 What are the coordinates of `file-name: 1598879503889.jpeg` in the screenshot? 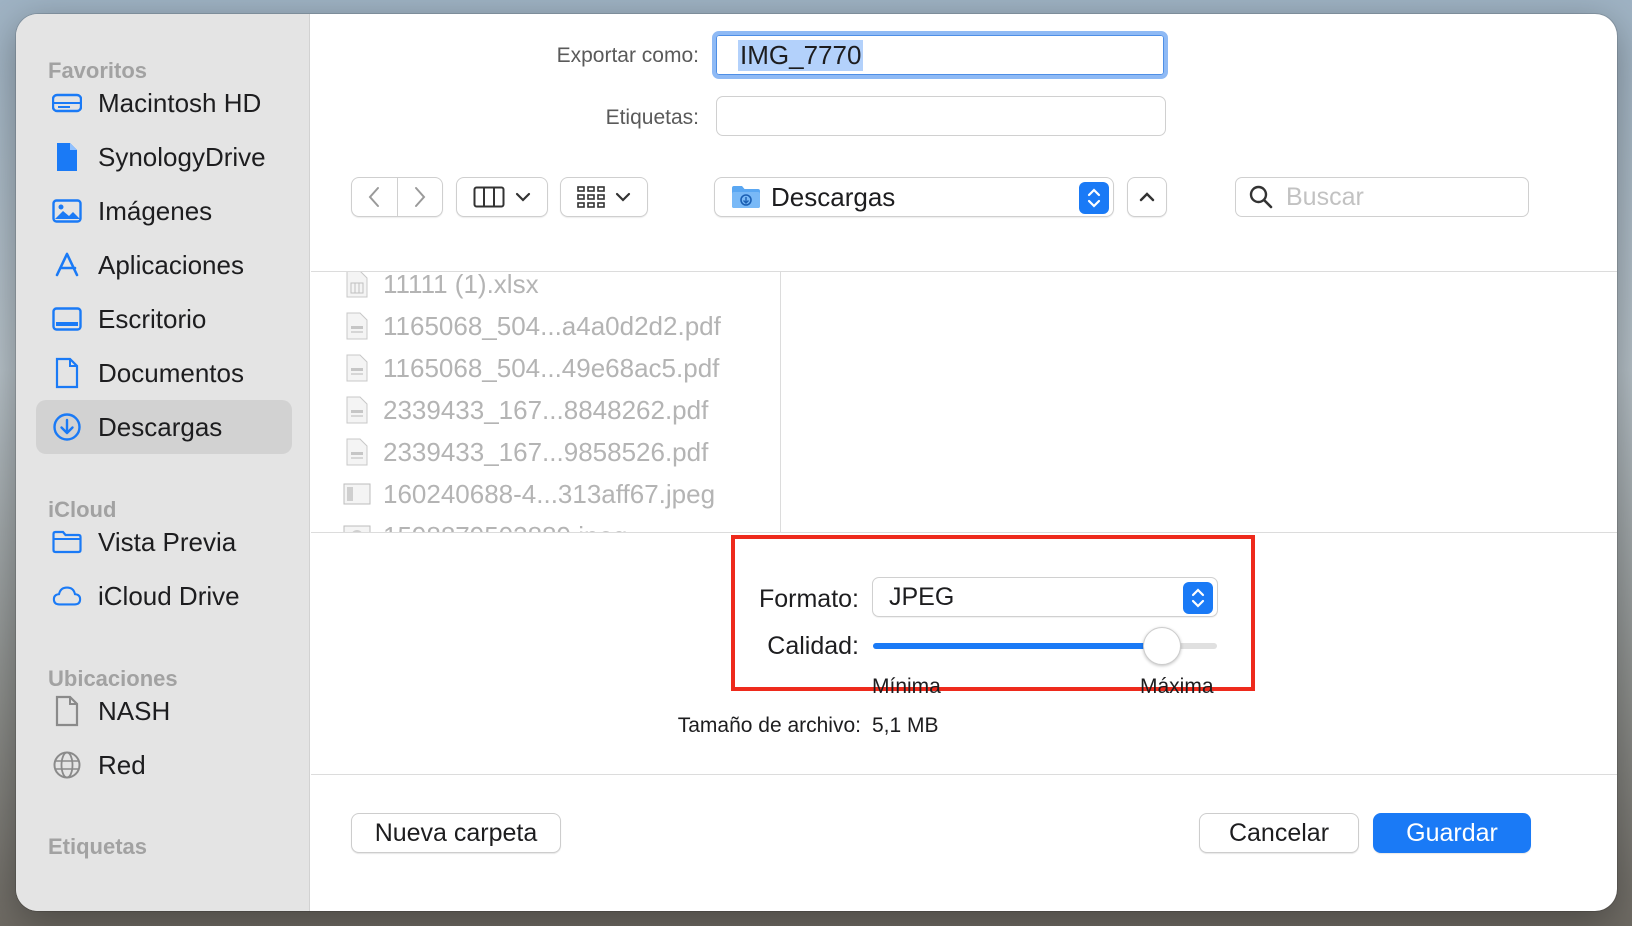 It's located at (505, 527).